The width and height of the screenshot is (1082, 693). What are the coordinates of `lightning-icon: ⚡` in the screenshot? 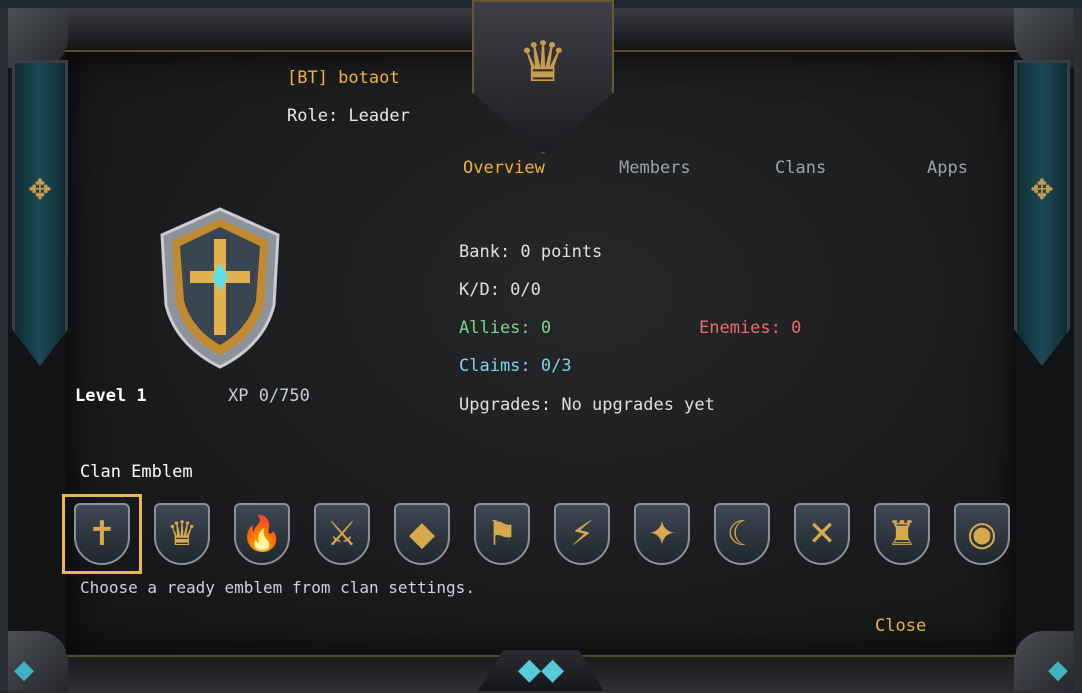 It's located at (582, 534).